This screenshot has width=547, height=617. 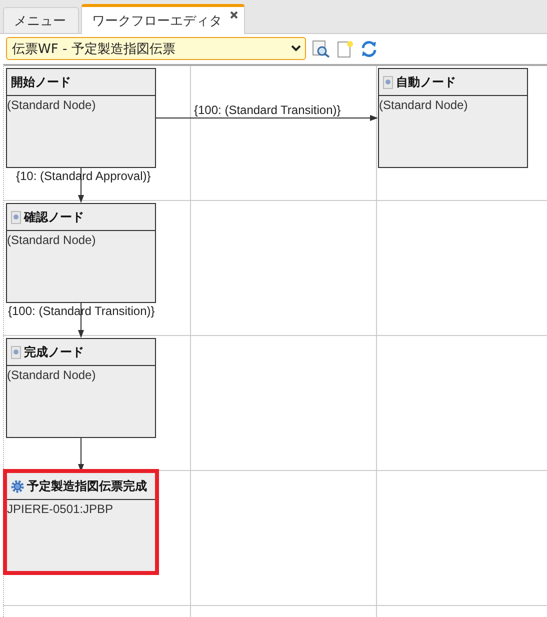 What do you see at coordinates (81, 388) in the screenshot?
I see `workflow-node: 完成ノード (Standard Node)` at bounding box center [81, 388].